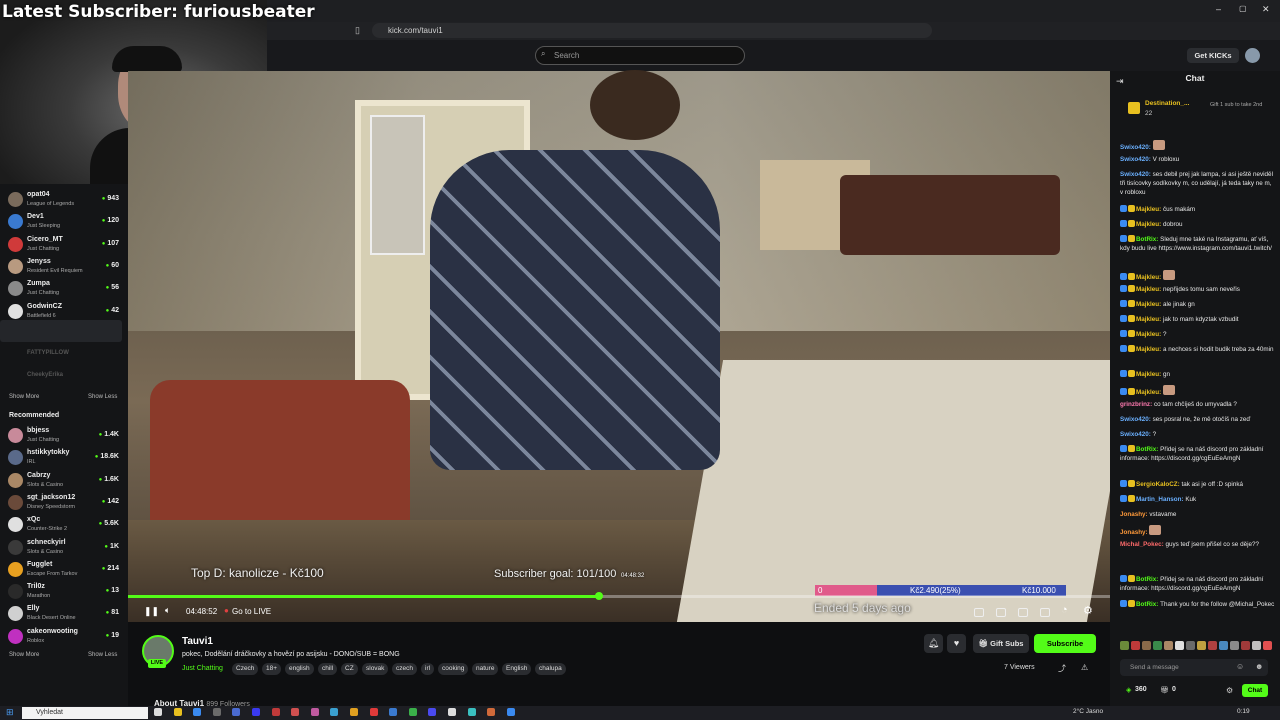 This screenshot has width=1280, height=720. Describe the element at coordinates (517, 669) in the screenshot. I see `stream-tag: English` at that location.